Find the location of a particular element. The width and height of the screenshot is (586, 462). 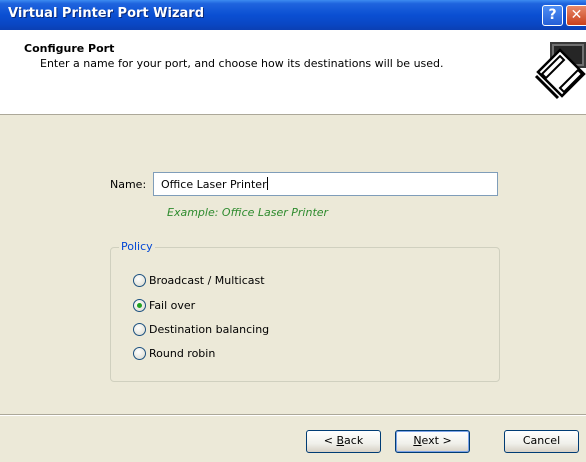

back-label-rest: ack is located at coordinates (354, 440).